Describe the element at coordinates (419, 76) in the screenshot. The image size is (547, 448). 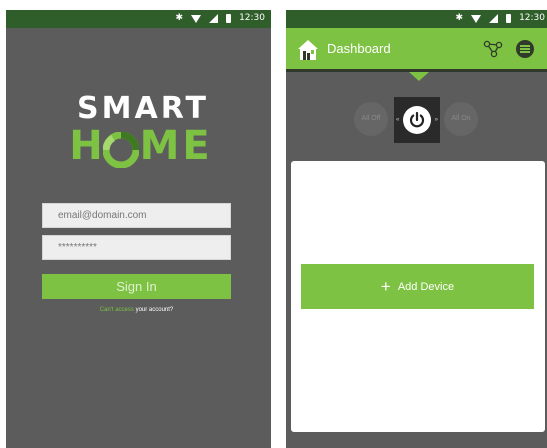
I see `app-bar-notch` at that location.